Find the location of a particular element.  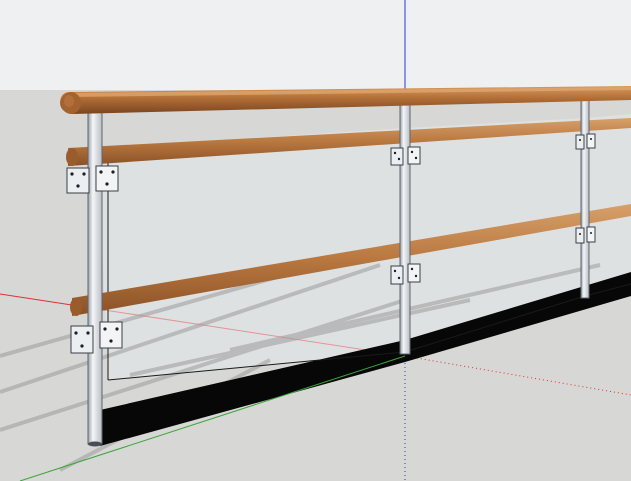

bracket-right-lower-left is located at coordinates (580, 235).